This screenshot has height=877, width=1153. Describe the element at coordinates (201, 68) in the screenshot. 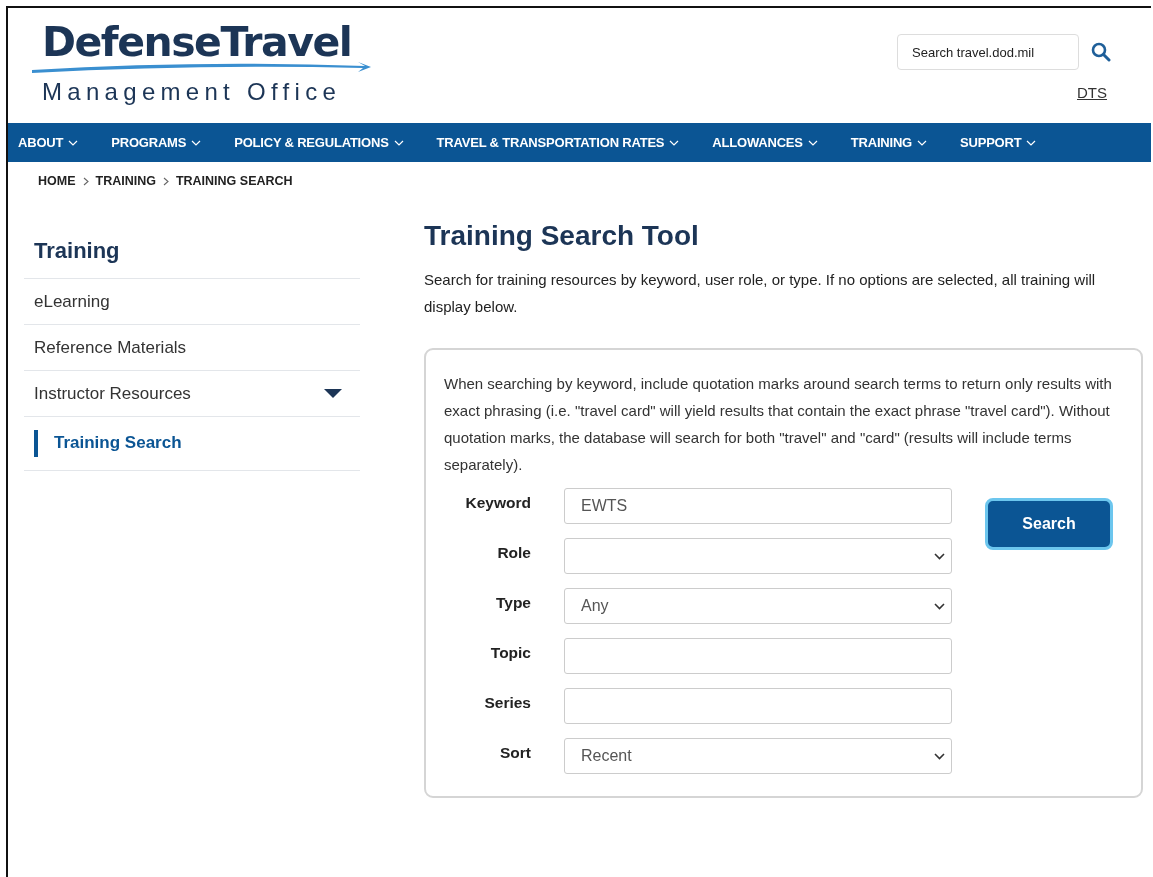

I see `swoosh-icon` at that location.